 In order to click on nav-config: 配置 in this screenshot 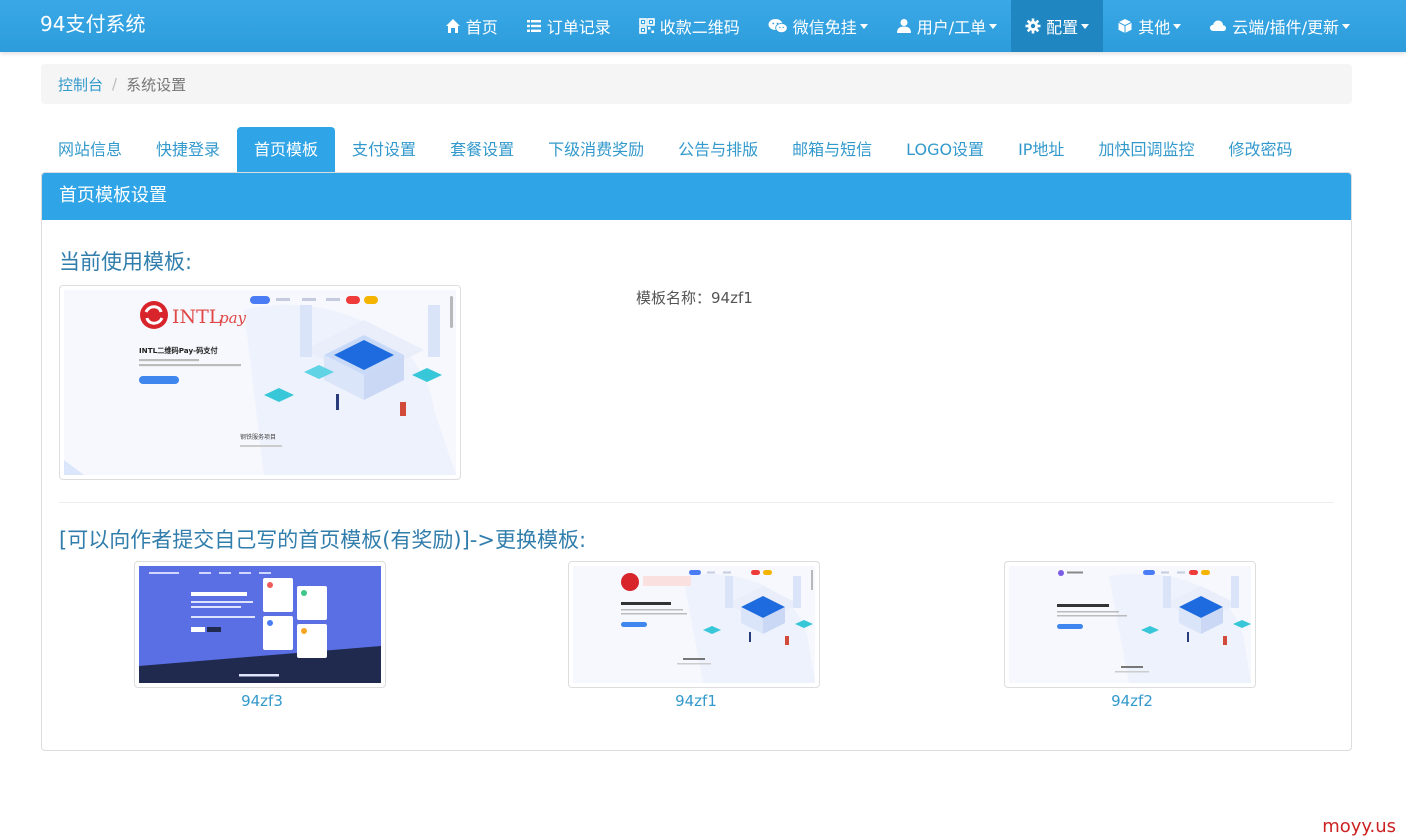, I will do `click(1057, 26)`.